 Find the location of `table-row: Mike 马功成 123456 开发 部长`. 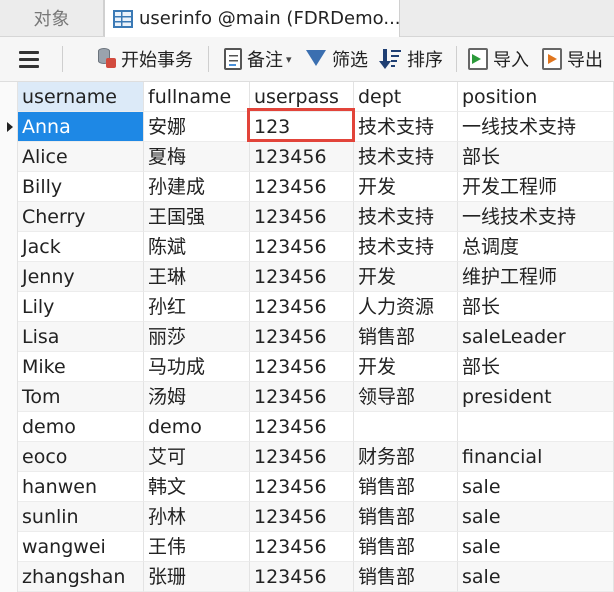

table-row: Mike 马功成 123456 开发 部长 is located at coordinates (307, 367).